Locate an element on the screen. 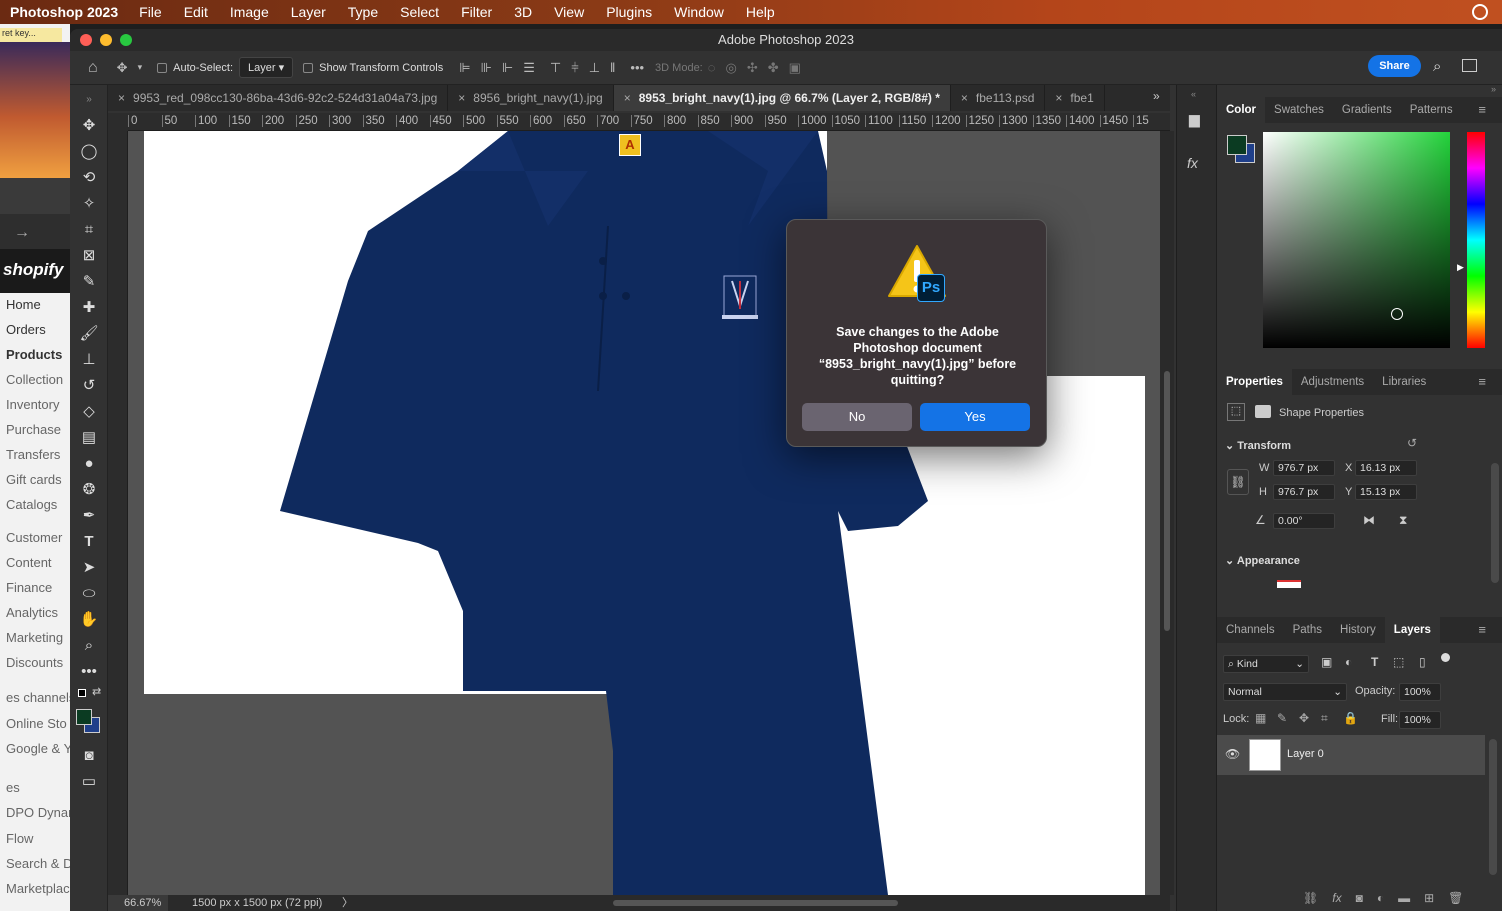 Image resolution: width=1502 pixels, height=911 pixels. blend-mode-dropdown: Normal ⌄ is located at coordinates (1285, 692).